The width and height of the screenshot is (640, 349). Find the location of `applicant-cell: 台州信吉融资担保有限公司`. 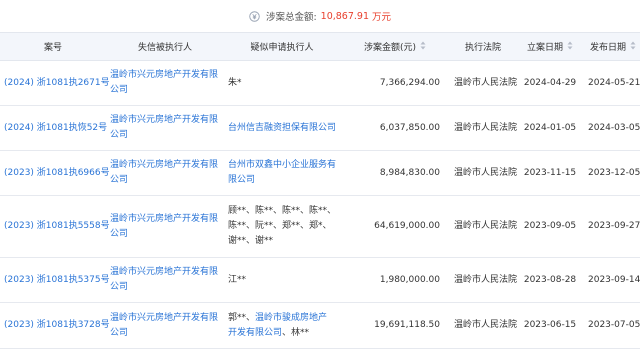

applicant-cell: 台州信吉融资担保有限公司 is located at coordinates (282, 128).